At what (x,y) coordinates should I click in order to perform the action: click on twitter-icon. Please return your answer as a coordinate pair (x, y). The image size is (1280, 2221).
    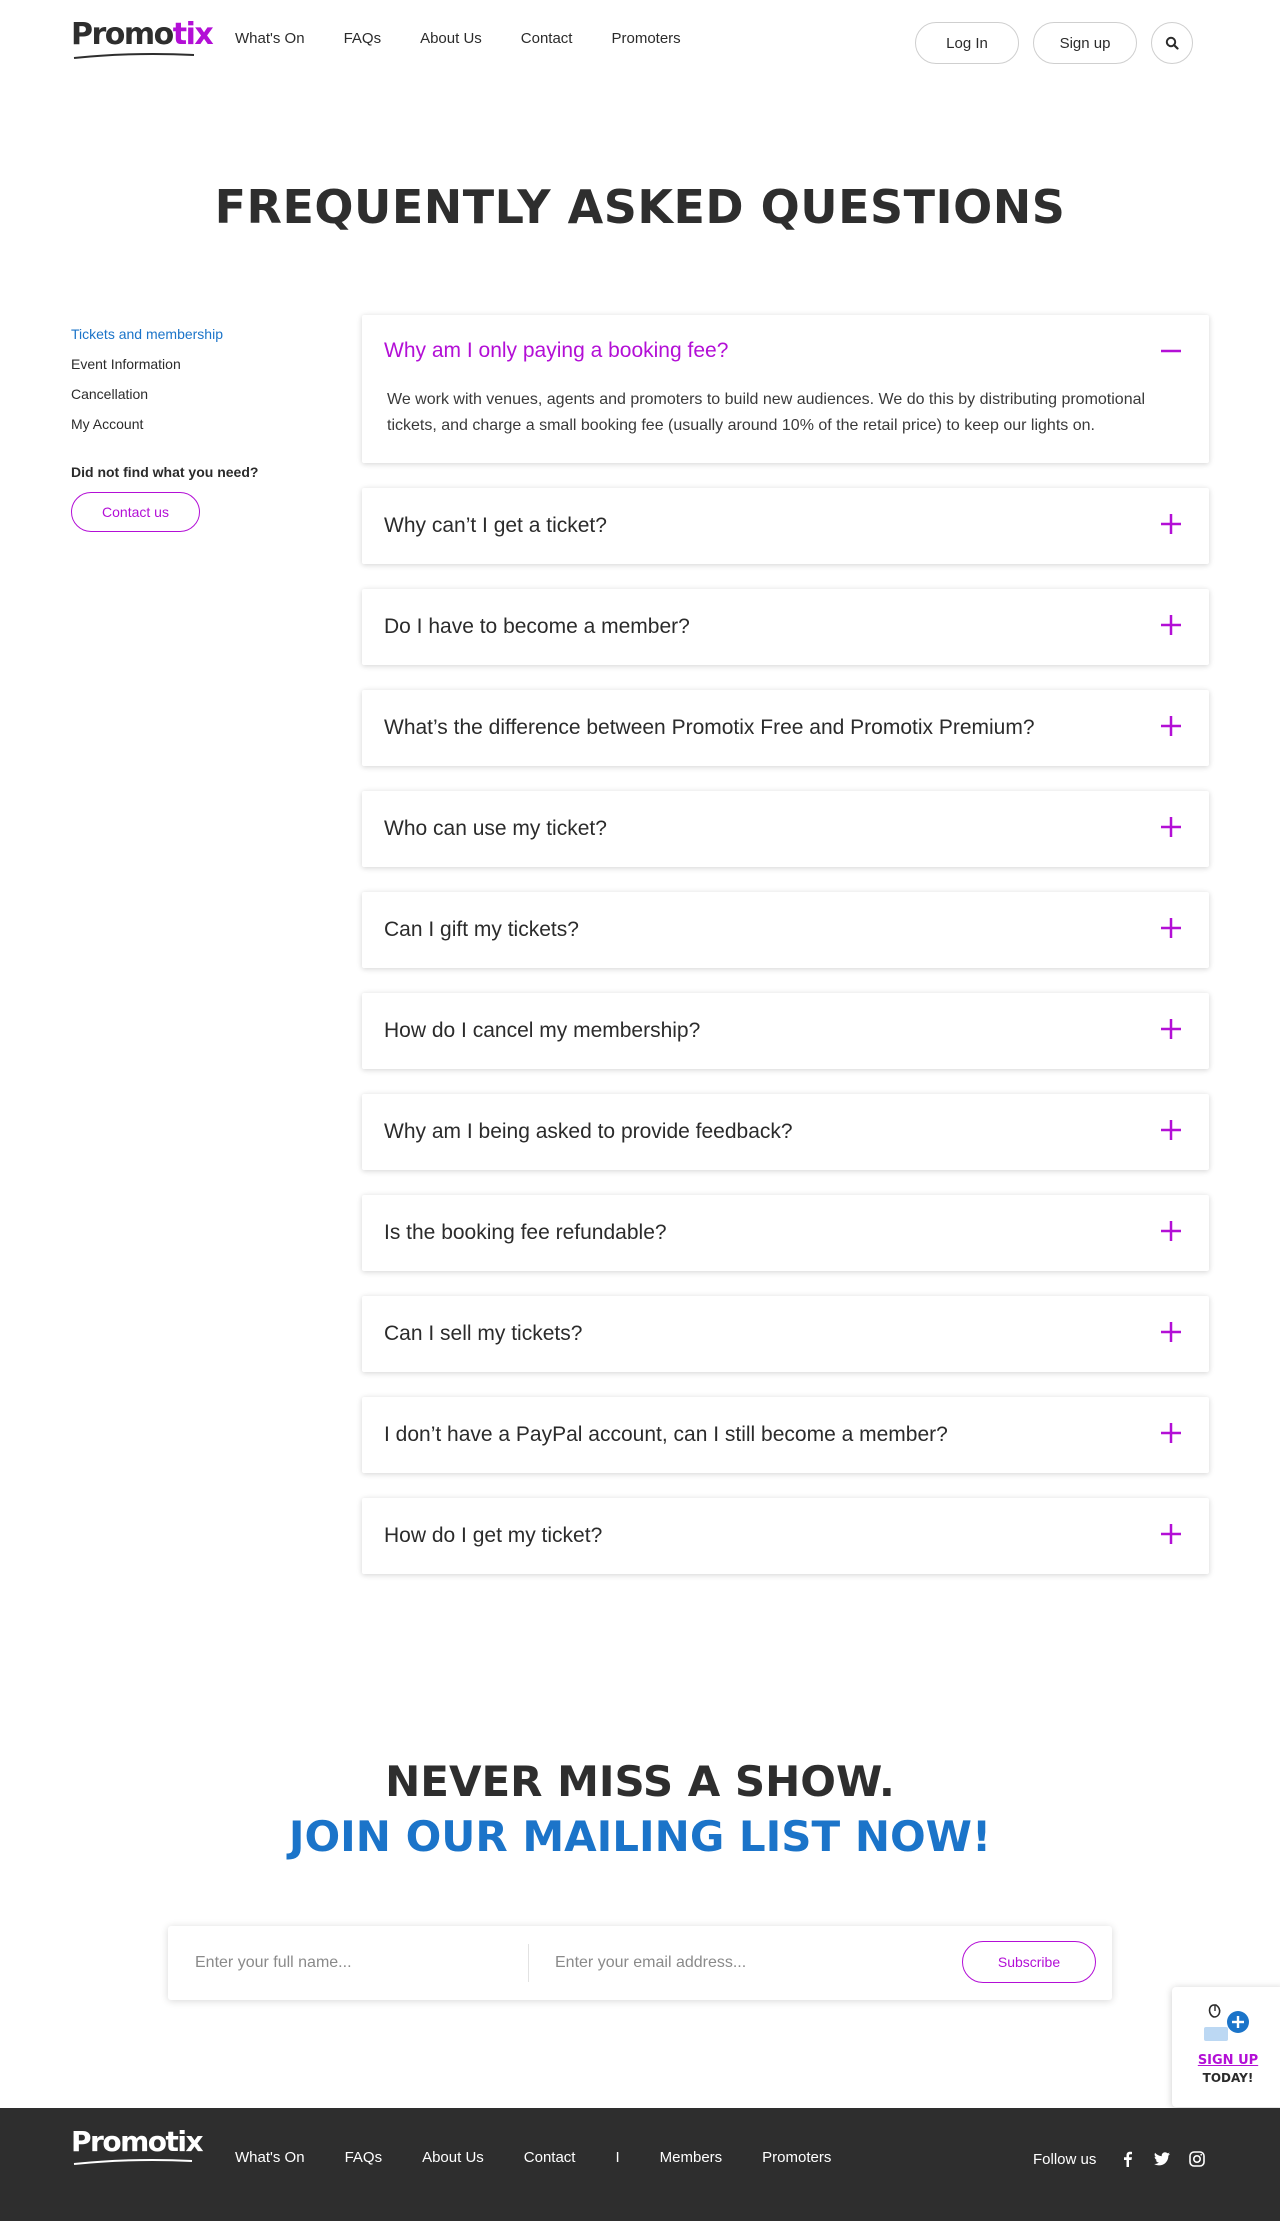
    Looking at the image, I should click on (1162, 2159).